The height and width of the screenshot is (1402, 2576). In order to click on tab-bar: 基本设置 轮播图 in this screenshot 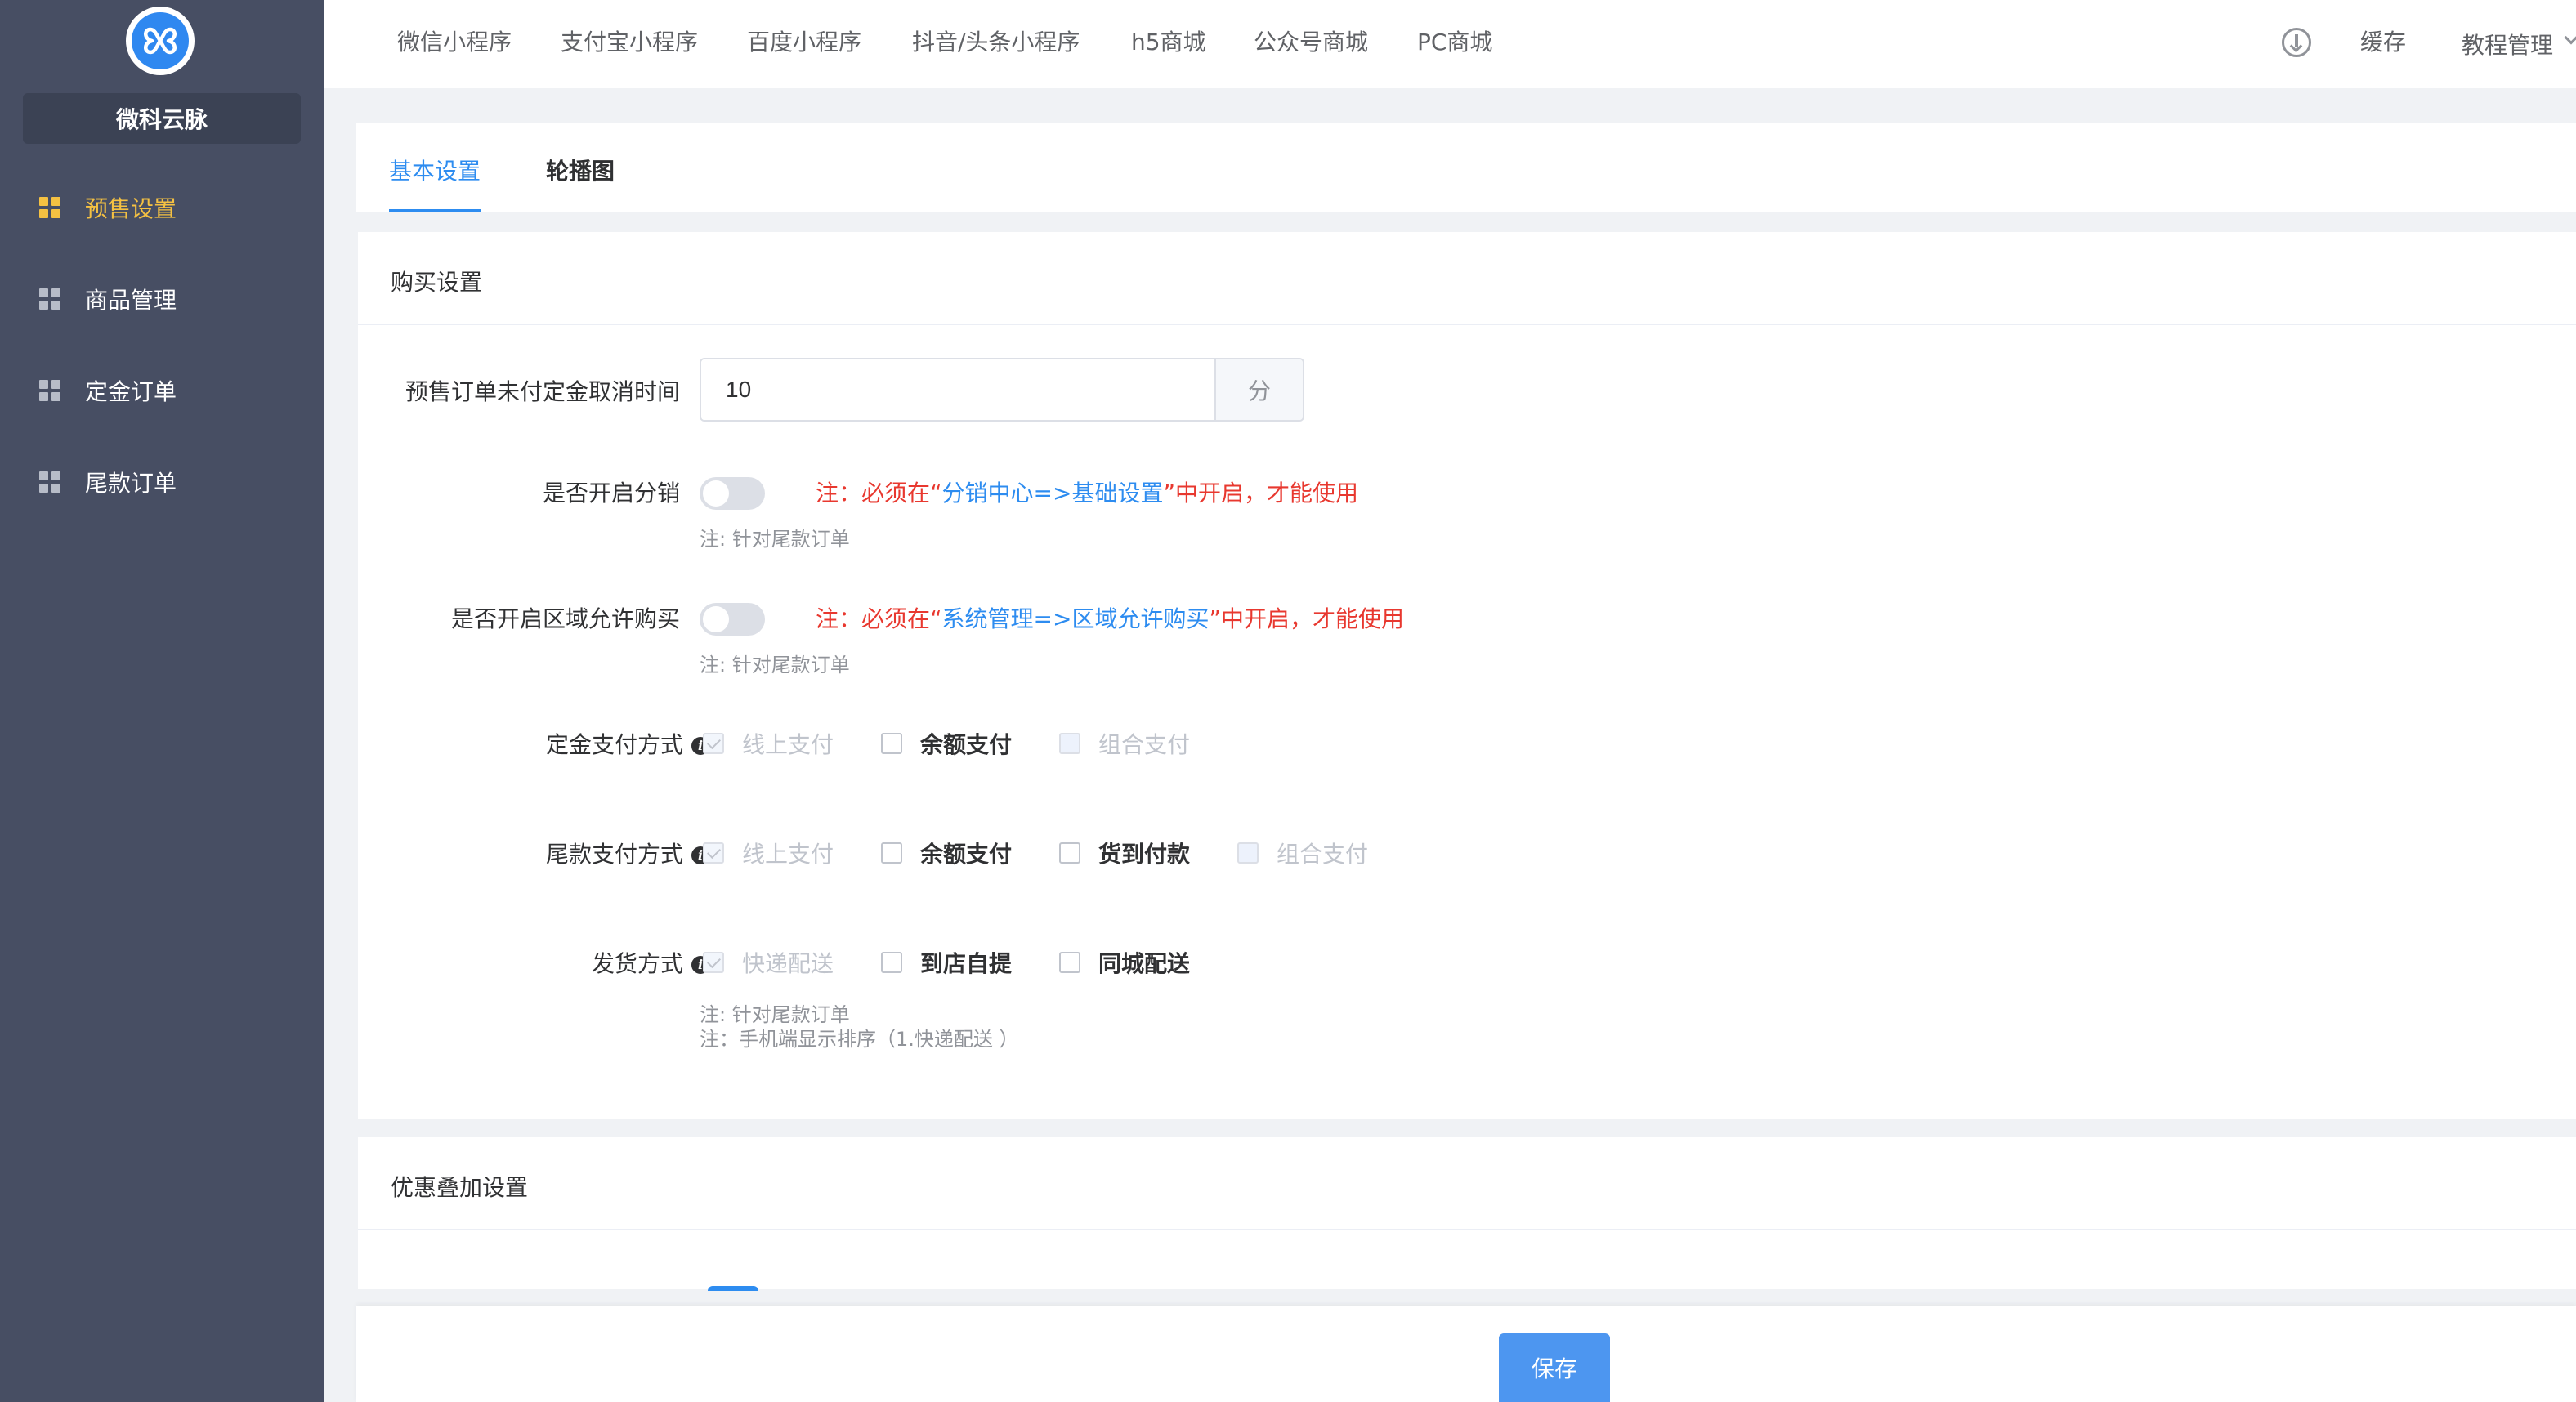, I will do `click(1466, 167)`.